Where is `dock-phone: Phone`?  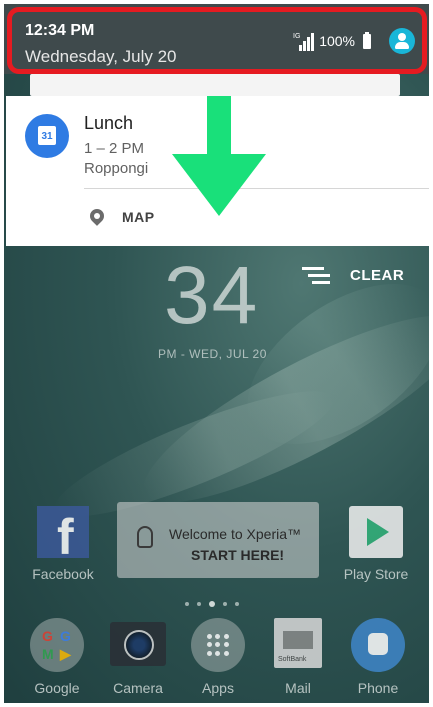
dock-phone: Phone is located at coordinates (378, 657).